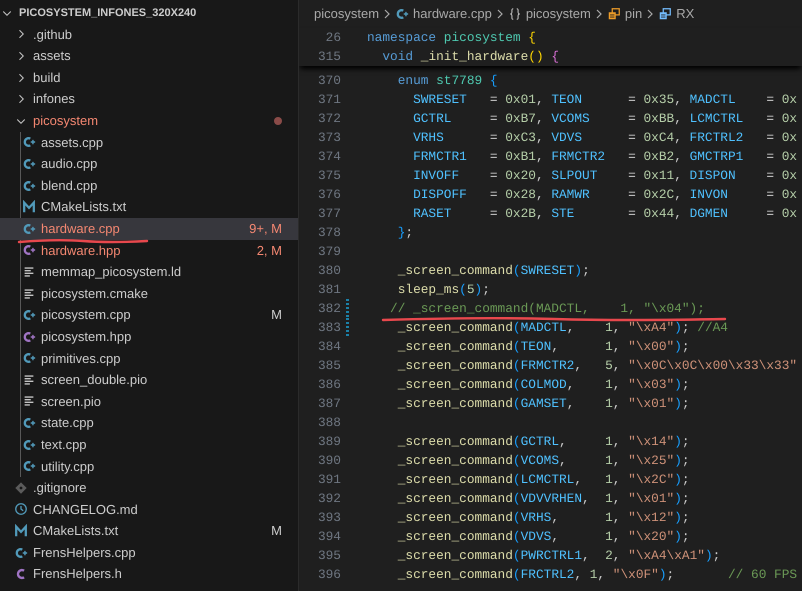  What do you see at coordinates (597, 575) in the screenshot?
I see `code-line: _screen_command(FRCTRL2, 1, "\x0F"); // 60 FPS` at bounding box center [597, 575].